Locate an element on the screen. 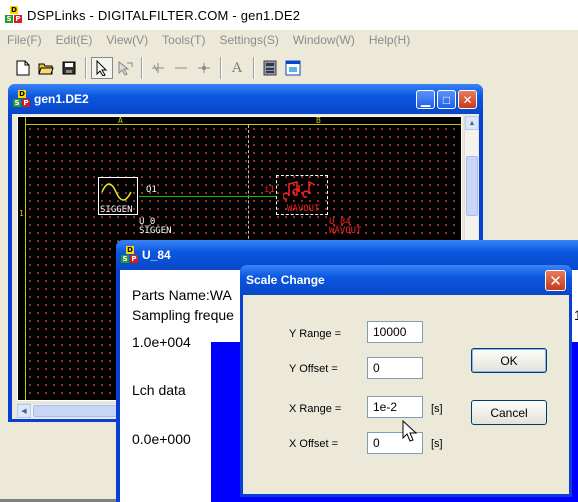 Image resolution: width=578 pixels, height=502 pixels. save-icon is located at coordinates (69, 68).